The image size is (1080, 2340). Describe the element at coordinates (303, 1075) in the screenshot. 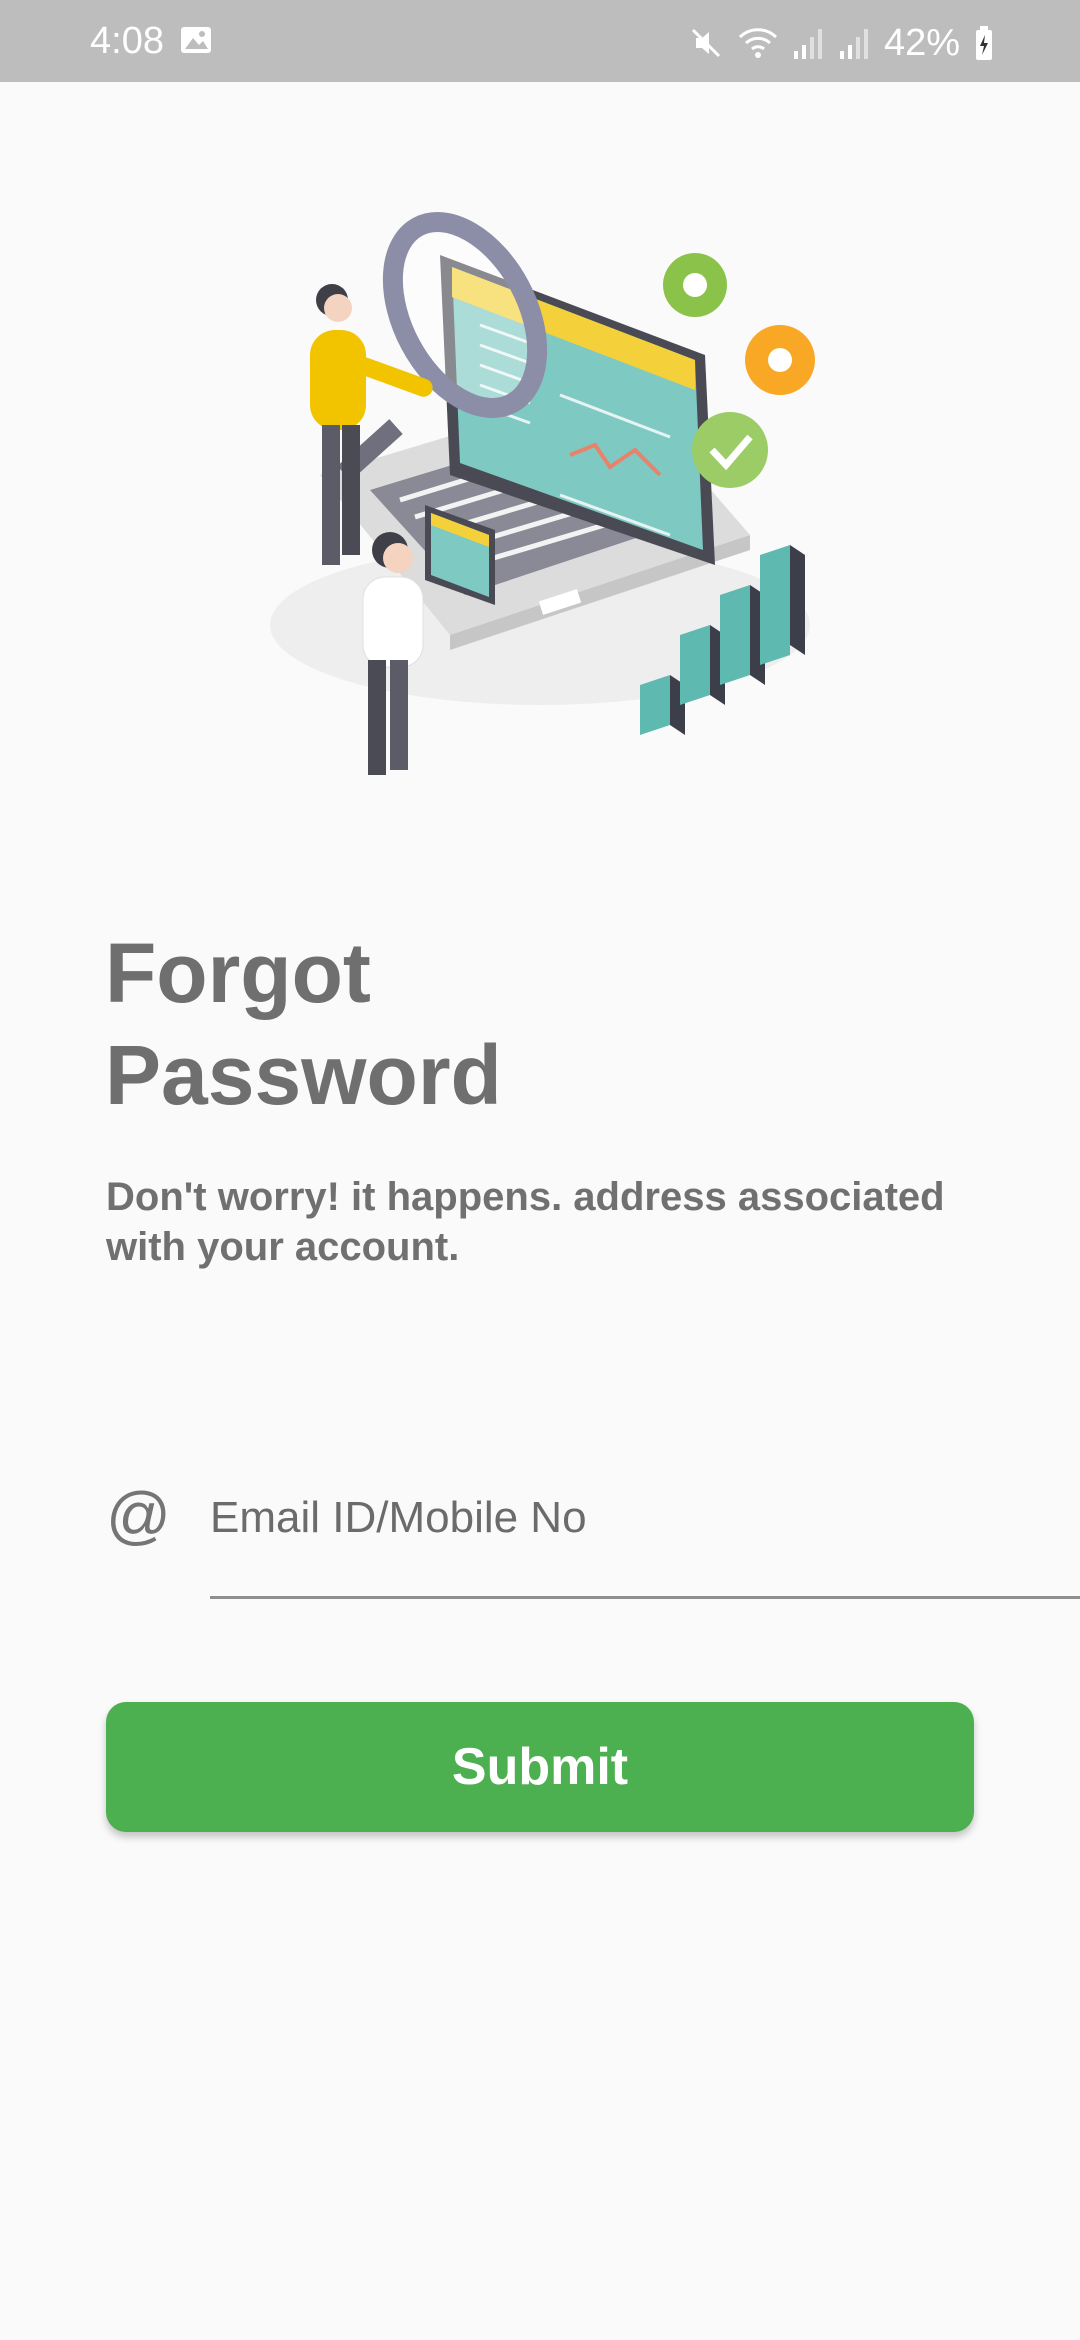

I see `page-title-line-2: Password` at that location.